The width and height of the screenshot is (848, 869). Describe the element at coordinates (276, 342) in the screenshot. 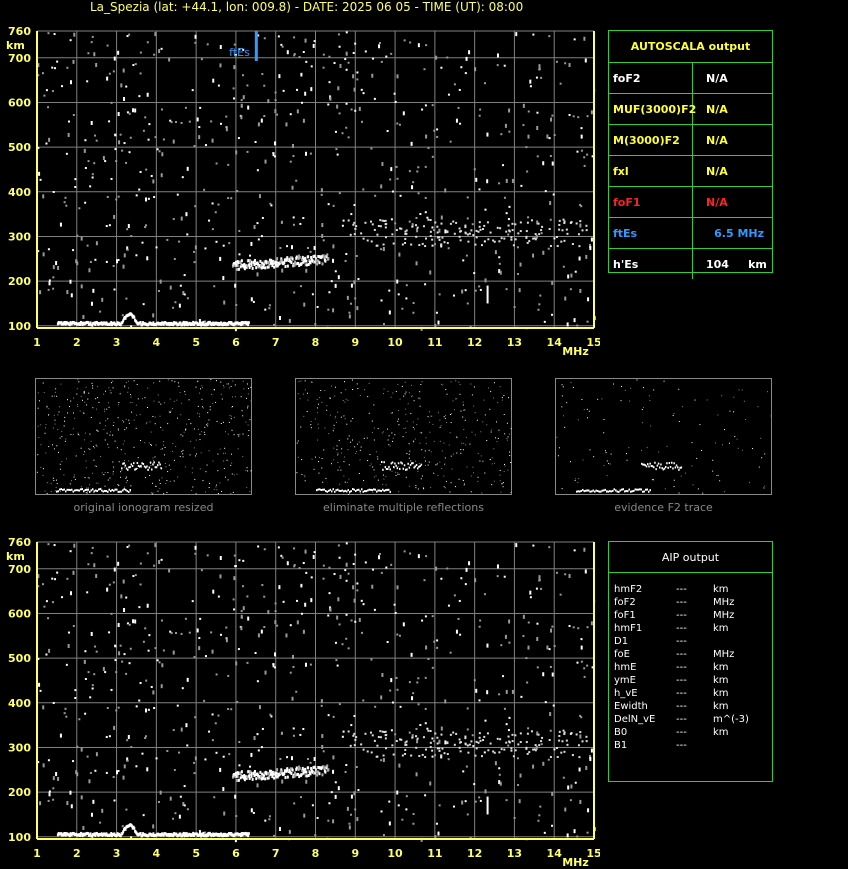

I see `x-tick-label: 7` at that location.